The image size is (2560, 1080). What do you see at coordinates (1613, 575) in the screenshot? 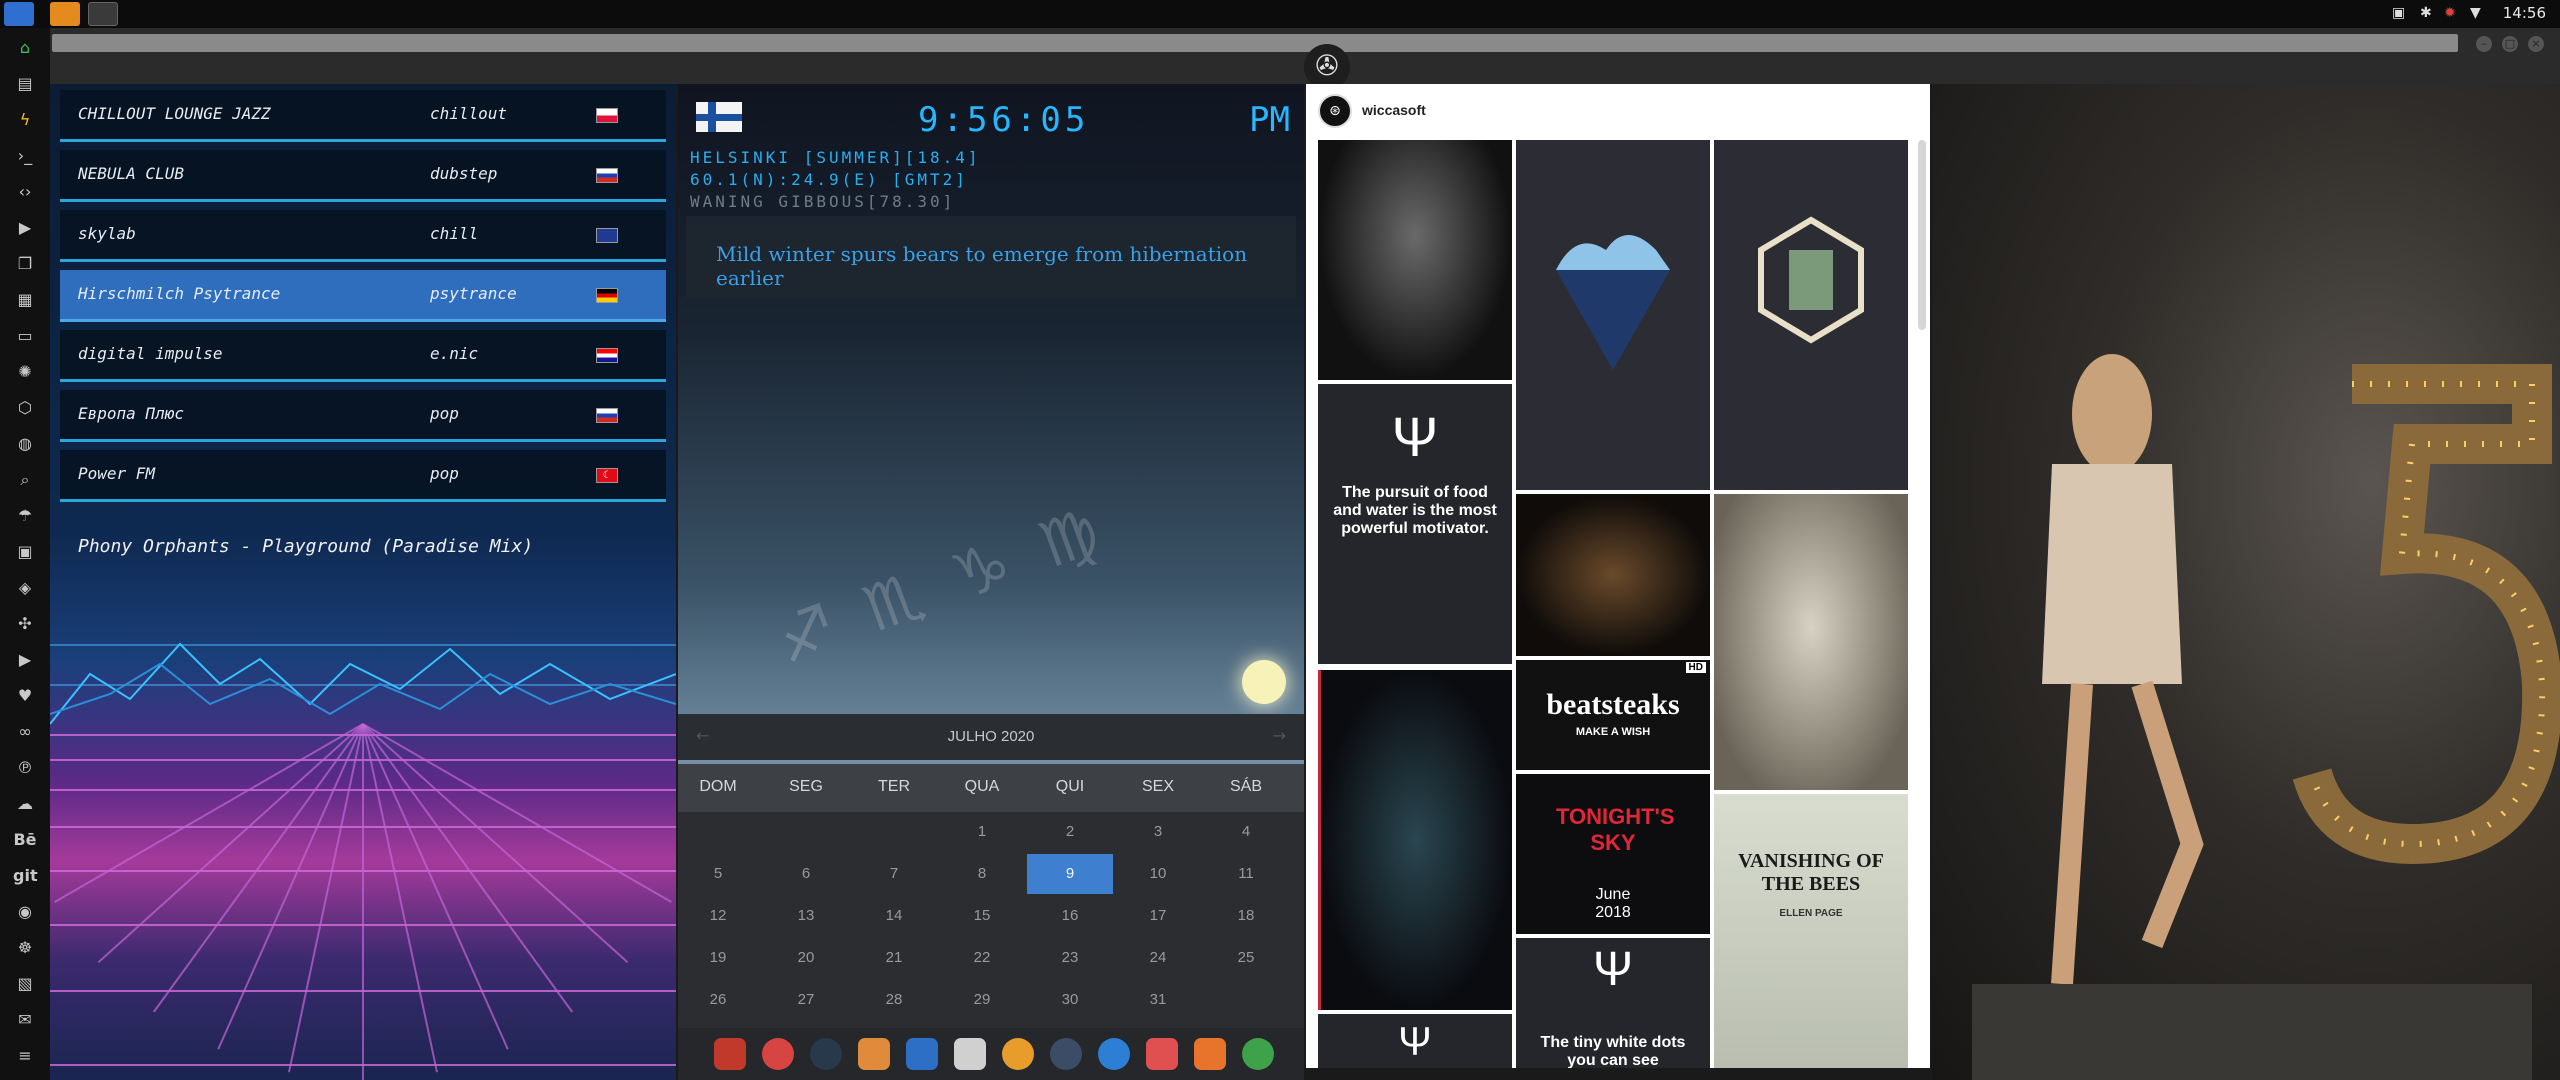
I see `post-painting-tile` at bounding box center [1613, 575].